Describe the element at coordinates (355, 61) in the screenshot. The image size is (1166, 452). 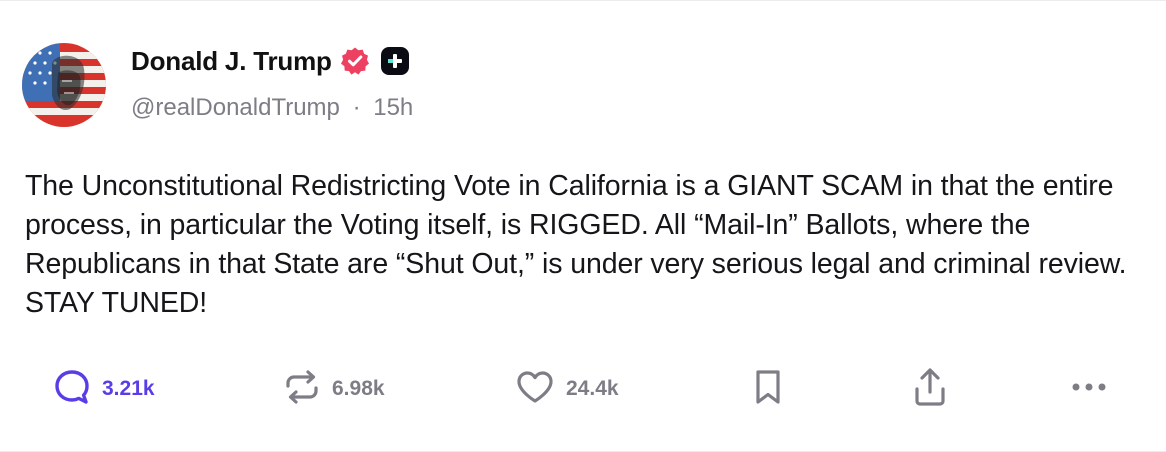
I see `verified-badge-icon` at that location.